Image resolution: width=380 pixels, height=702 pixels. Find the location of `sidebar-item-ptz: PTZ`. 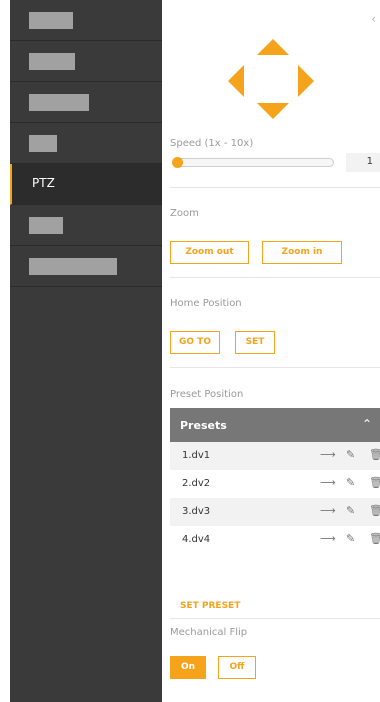

sidebar-item-ptz: PTZ is located at coordinates (86, 184).